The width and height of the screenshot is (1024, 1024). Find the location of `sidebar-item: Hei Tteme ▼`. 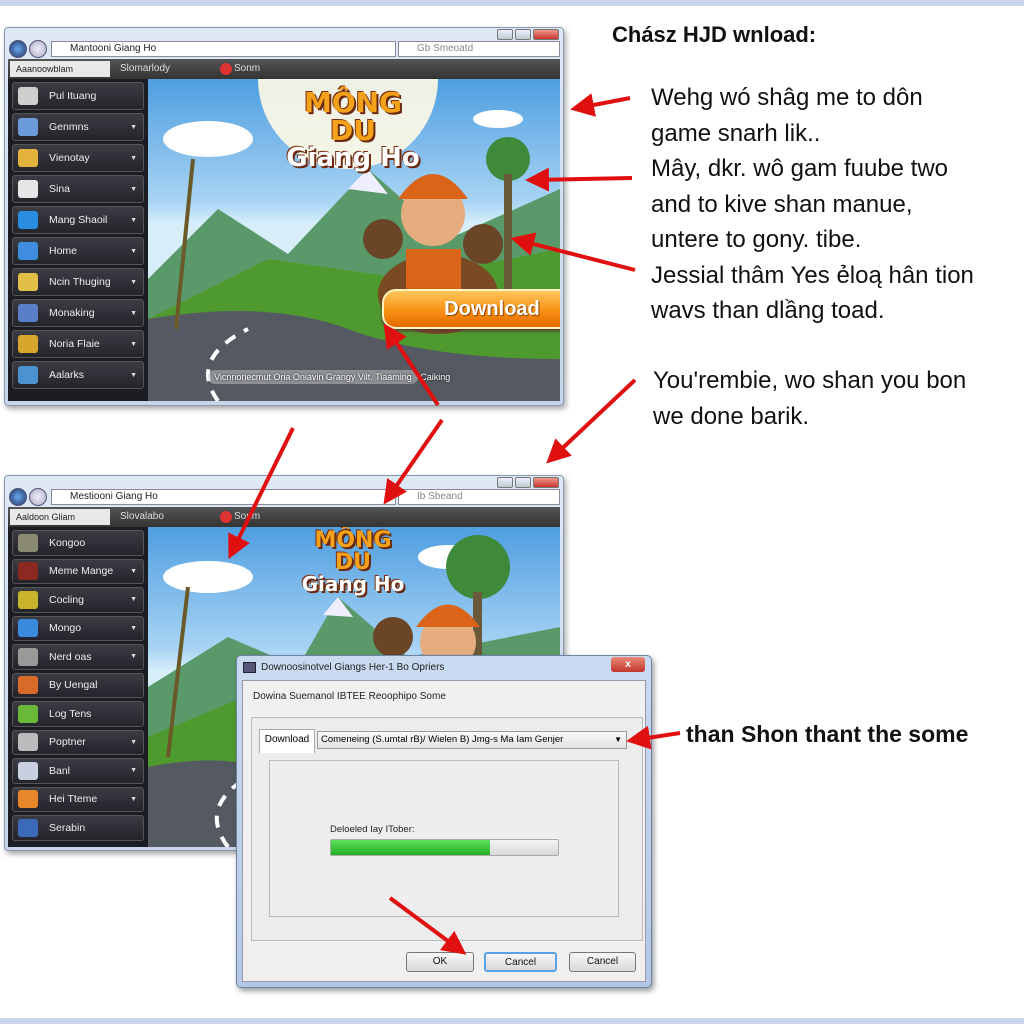

sidebar-item: Hei Tteme ▼ is located at coordinates (78, 799).